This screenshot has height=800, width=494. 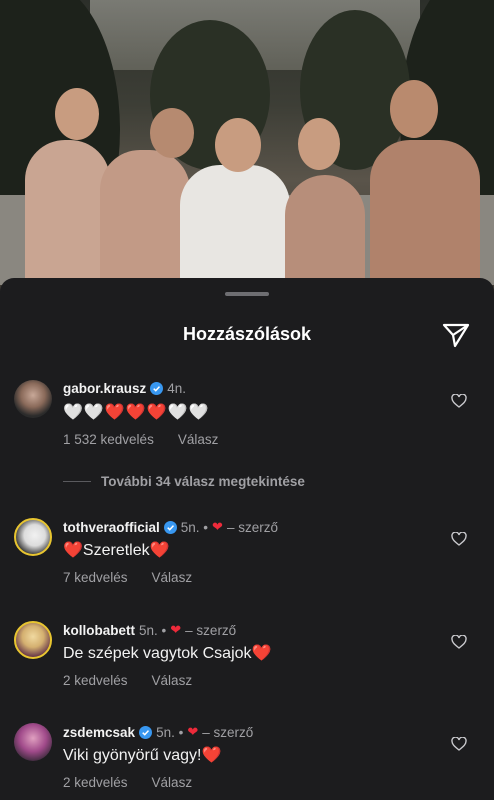 I want to click on comment-time: 4n., so click(x=177, y=388).